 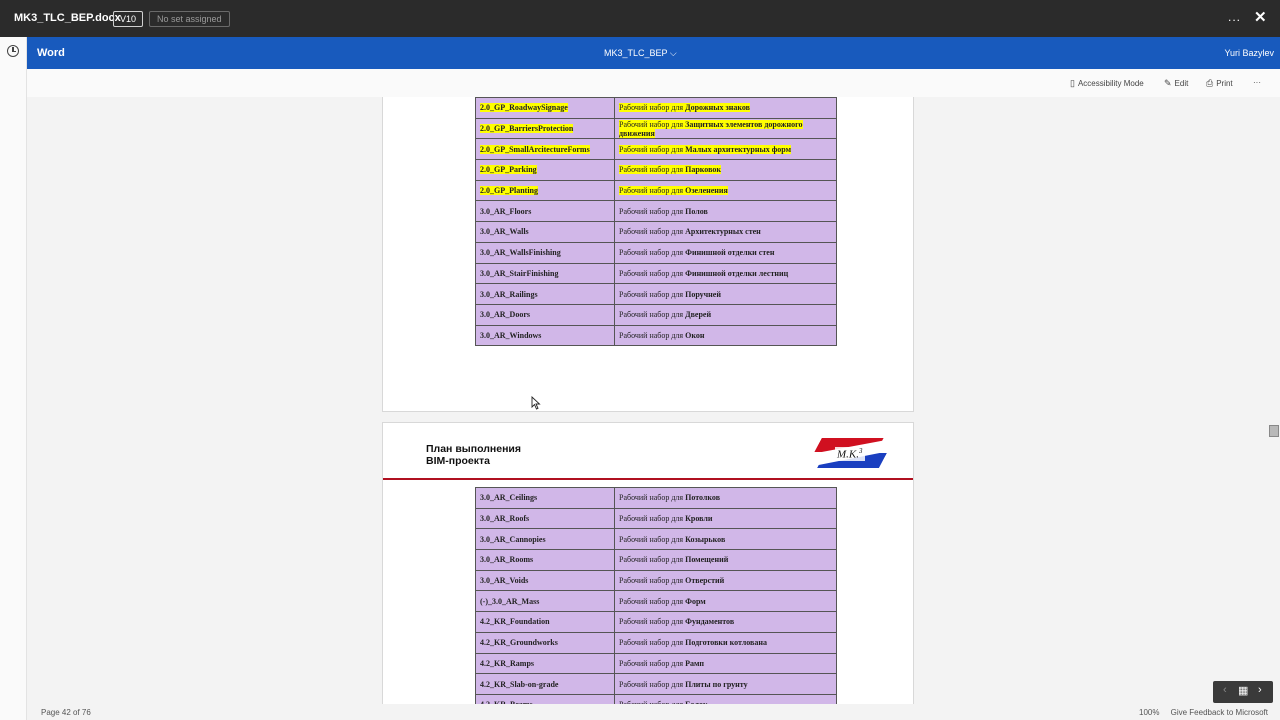 I want to click on workset-name: 4.2_KR_Slab-on-grade, so click(x=519, y=684).